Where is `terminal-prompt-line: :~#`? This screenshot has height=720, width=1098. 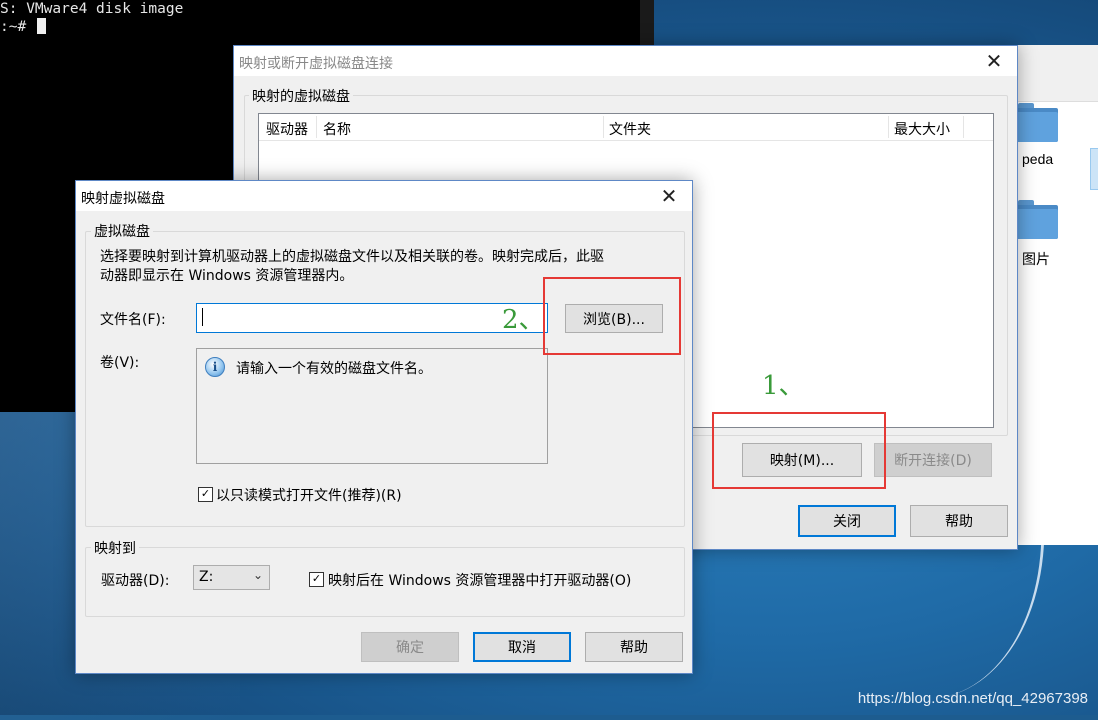 terminal-prompt-line: :~# is located at coordinates (320, 27).